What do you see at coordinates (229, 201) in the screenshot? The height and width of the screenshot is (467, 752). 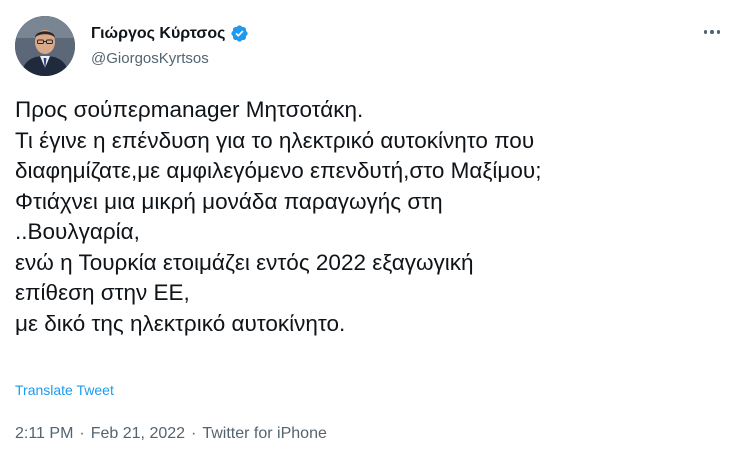 I see `tweet-text-line: Φτιάχνει μια μικρή μονάδα παραγωγής στη` at bounding box center [229, 201].